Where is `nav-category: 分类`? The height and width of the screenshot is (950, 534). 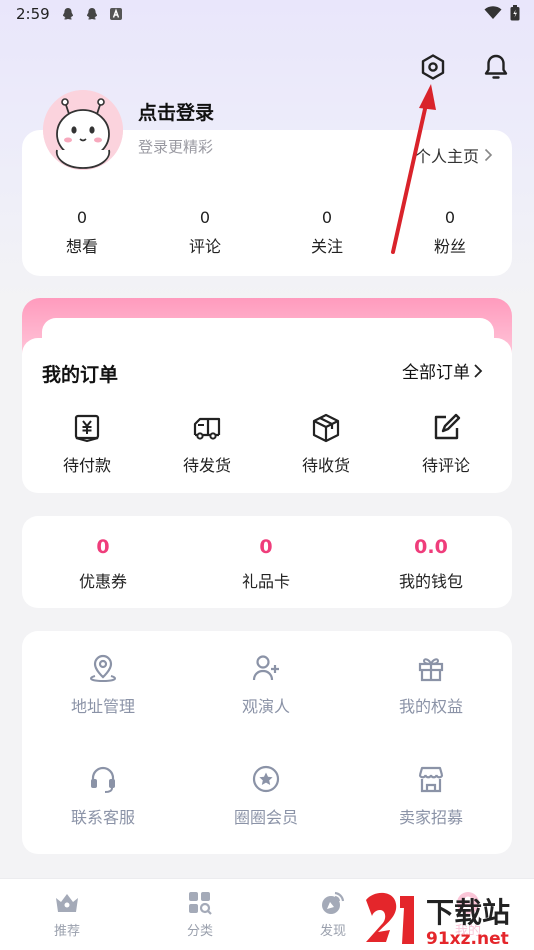 nav-category: 分类 is located at coordinates (200, 914).